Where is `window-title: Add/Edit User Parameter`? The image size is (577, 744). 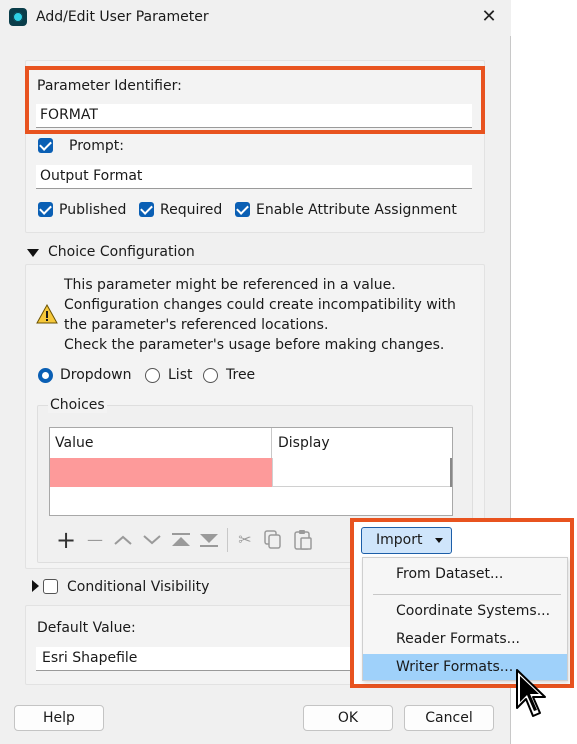
window-title: Add/Edit User Parameter is located at coordinates (122, 17).